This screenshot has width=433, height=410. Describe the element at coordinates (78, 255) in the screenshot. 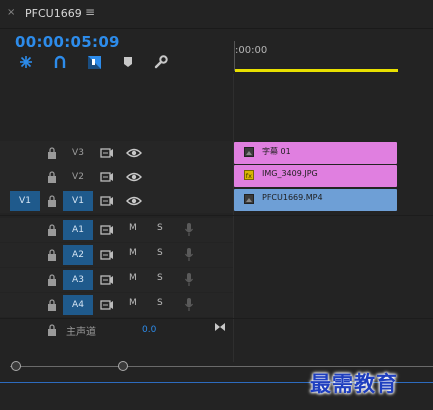

I see `track-name-a2: A2` at that location.